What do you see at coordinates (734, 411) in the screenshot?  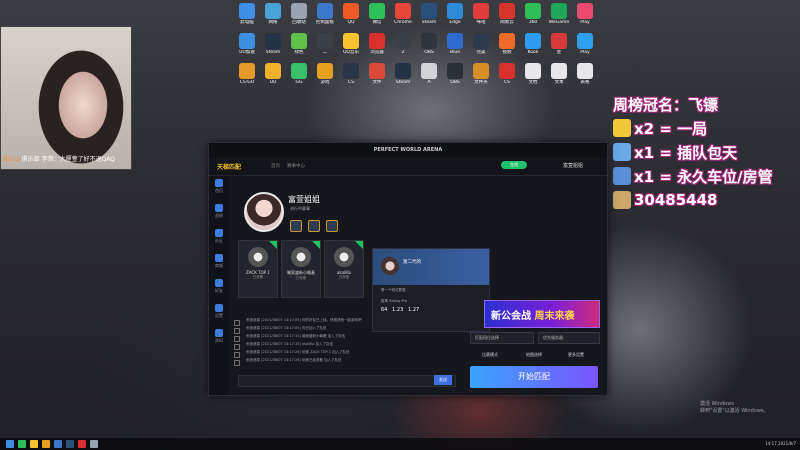 I see `watermark-line2: 转到"设置"以激活 Windows。` at bounding box center [734, 411].